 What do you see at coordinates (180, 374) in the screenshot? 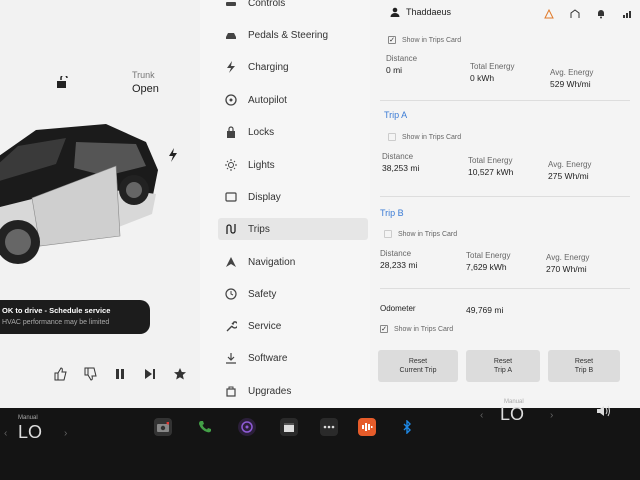
I see `favorite-star-icon` at bounding box center [180, 374].